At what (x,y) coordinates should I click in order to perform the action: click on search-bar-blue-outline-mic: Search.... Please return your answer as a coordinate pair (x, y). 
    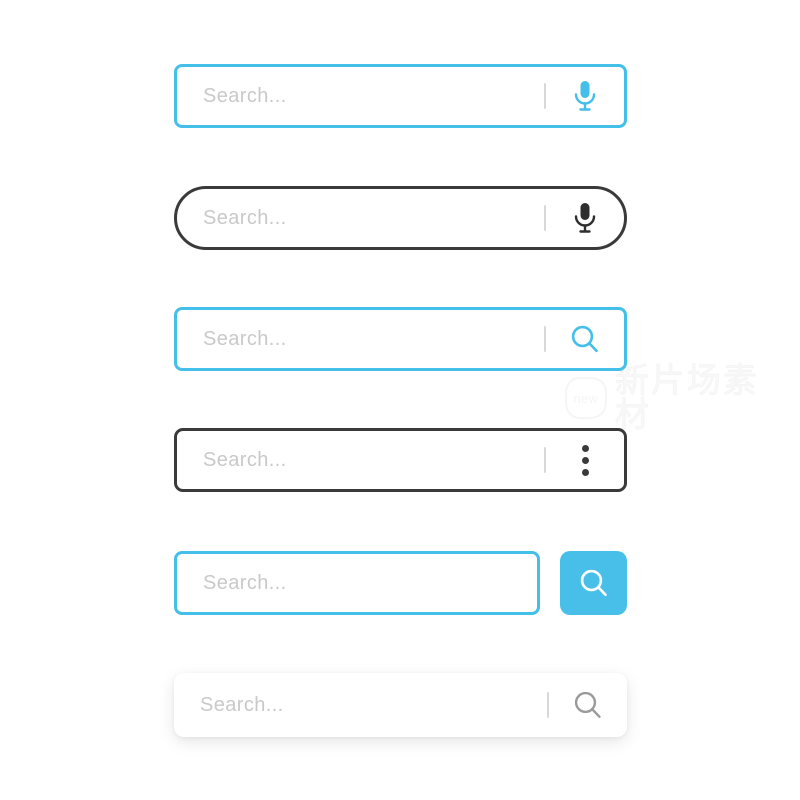
    Looking at the image, I should click on (400, 96).